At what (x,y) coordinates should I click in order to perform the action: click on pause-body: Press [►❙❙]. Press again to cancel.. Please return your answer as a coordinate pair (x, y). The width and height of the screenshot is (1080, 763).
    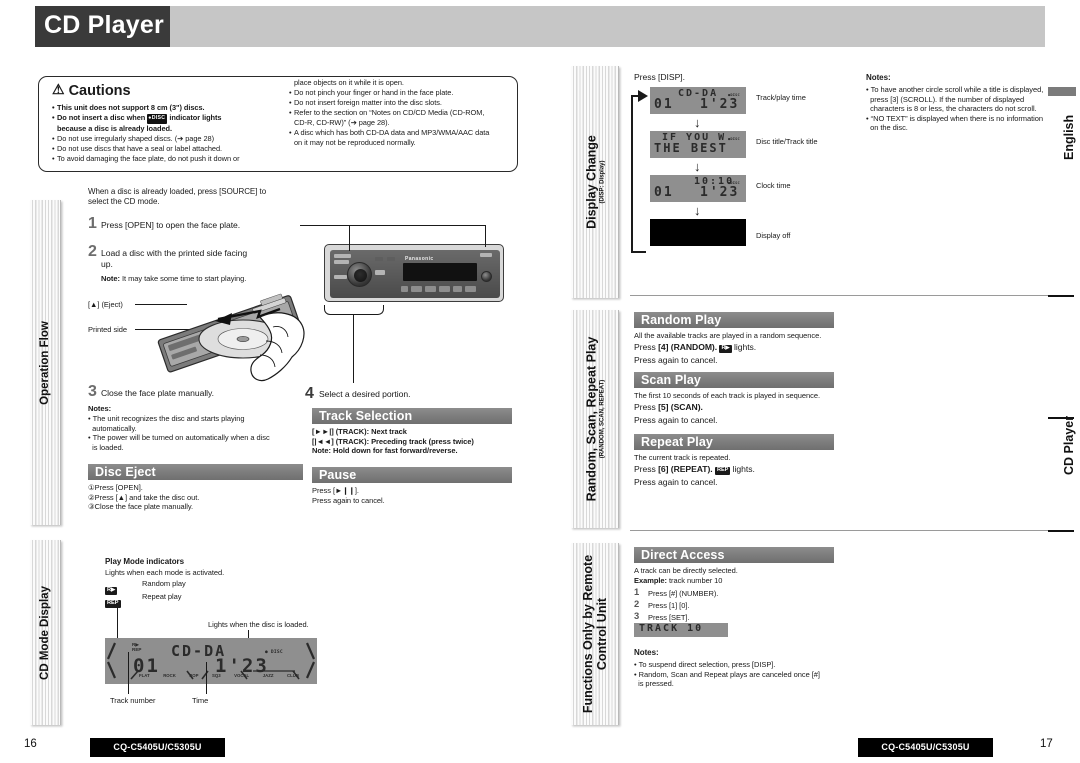
    Looking at the image, I should click on (348, 495).